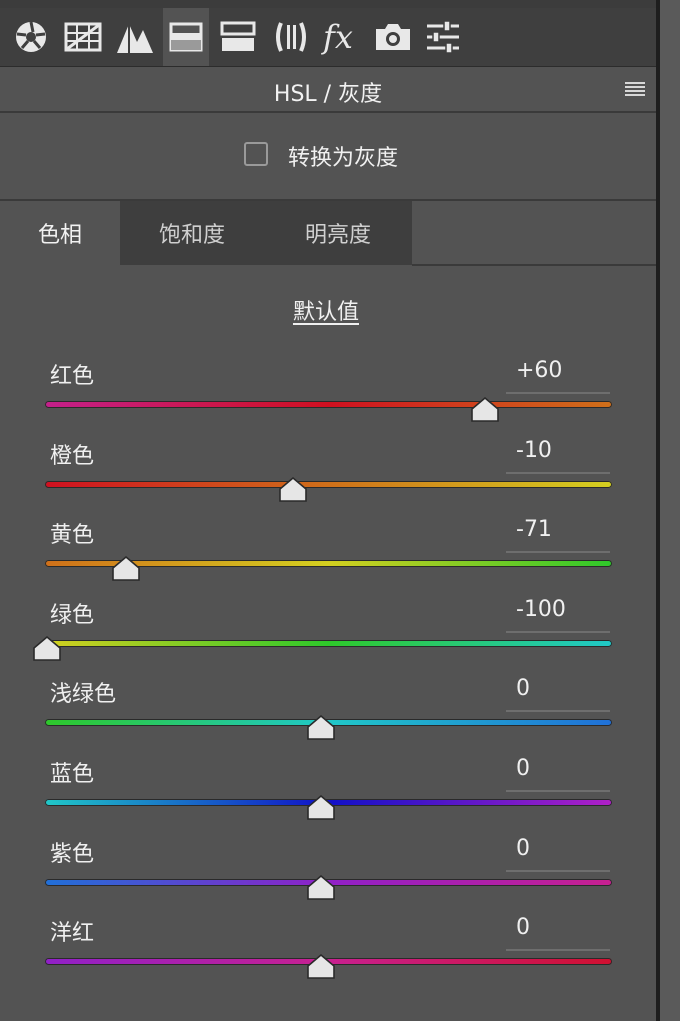 The width and height of the screenshot is (680, 1021). Describe the element at coordinates (635, 89) in the screenshot. I see `panel-menu-icon` at that location.